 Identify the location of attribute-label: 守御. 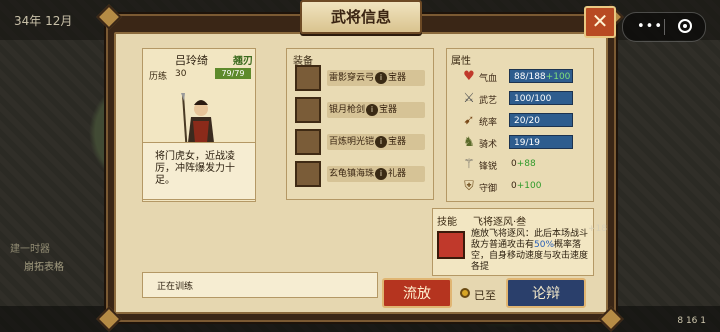
(488, 189).